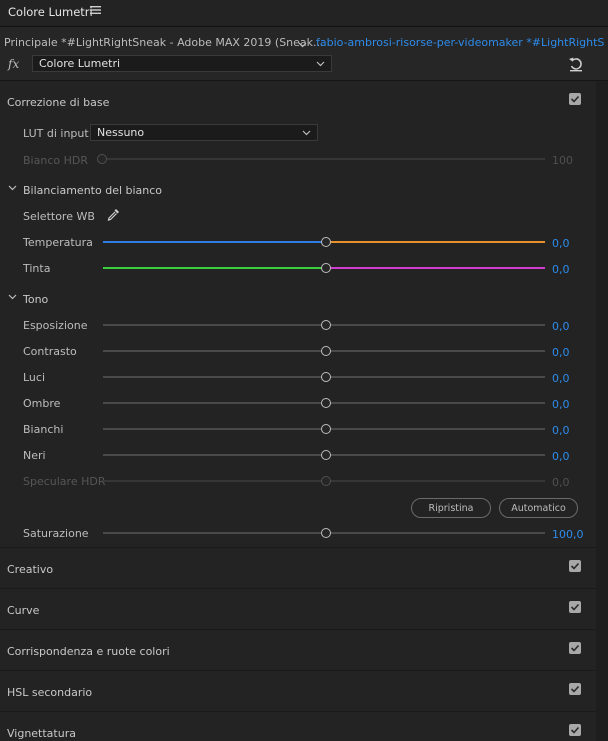  Describe the element at coordinates (214, 242) in the screenshot. I see `temperature-track-cool` at that location.